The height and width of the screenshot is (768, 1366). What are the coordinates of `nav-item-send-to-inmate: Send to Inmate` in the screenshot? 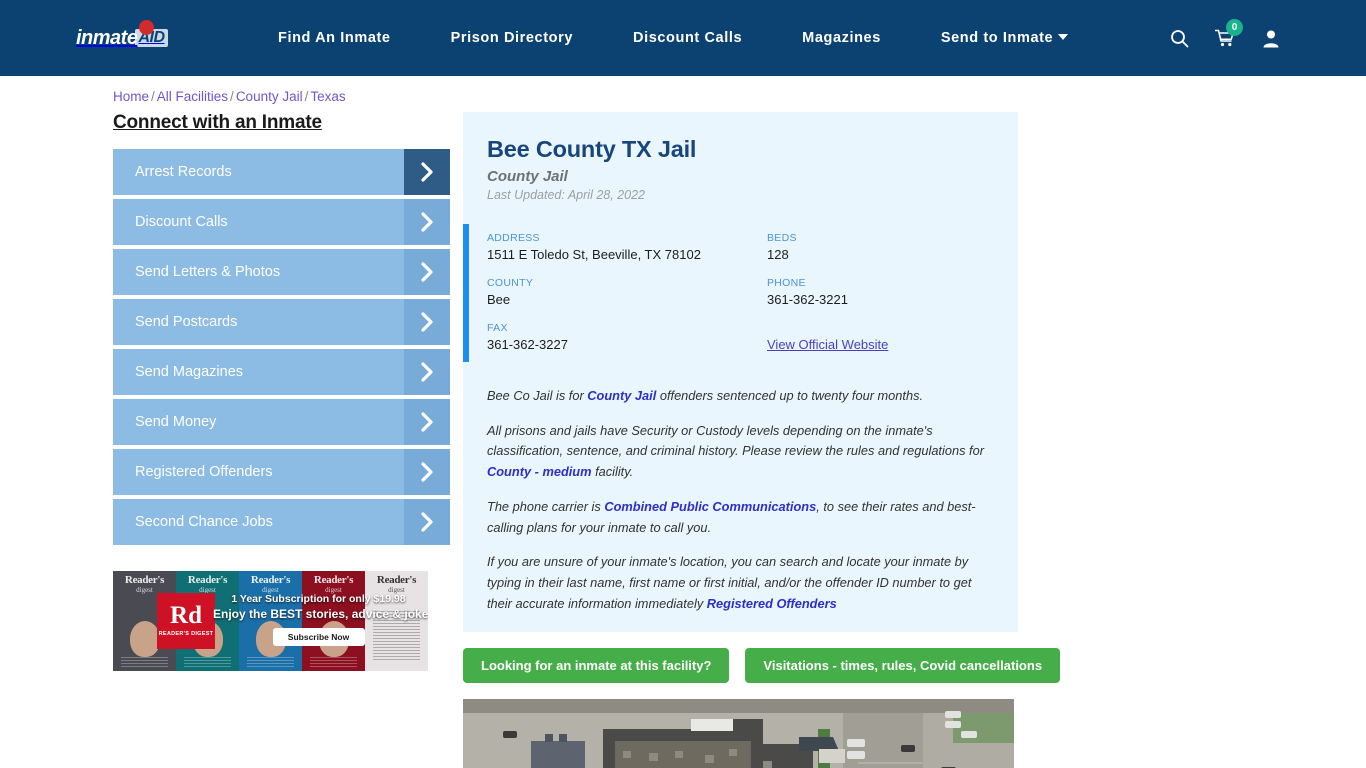 It's located at (1004, 38).